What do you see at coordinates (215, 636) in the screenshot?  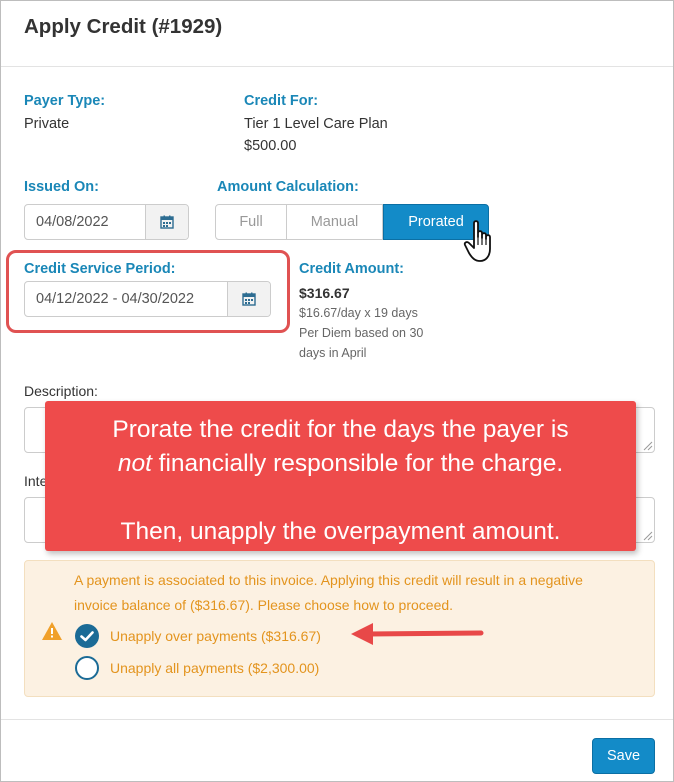 I see `unapply-over-payments-label: Unapply over payments ($316.67)` at bounding box center [215, 636].